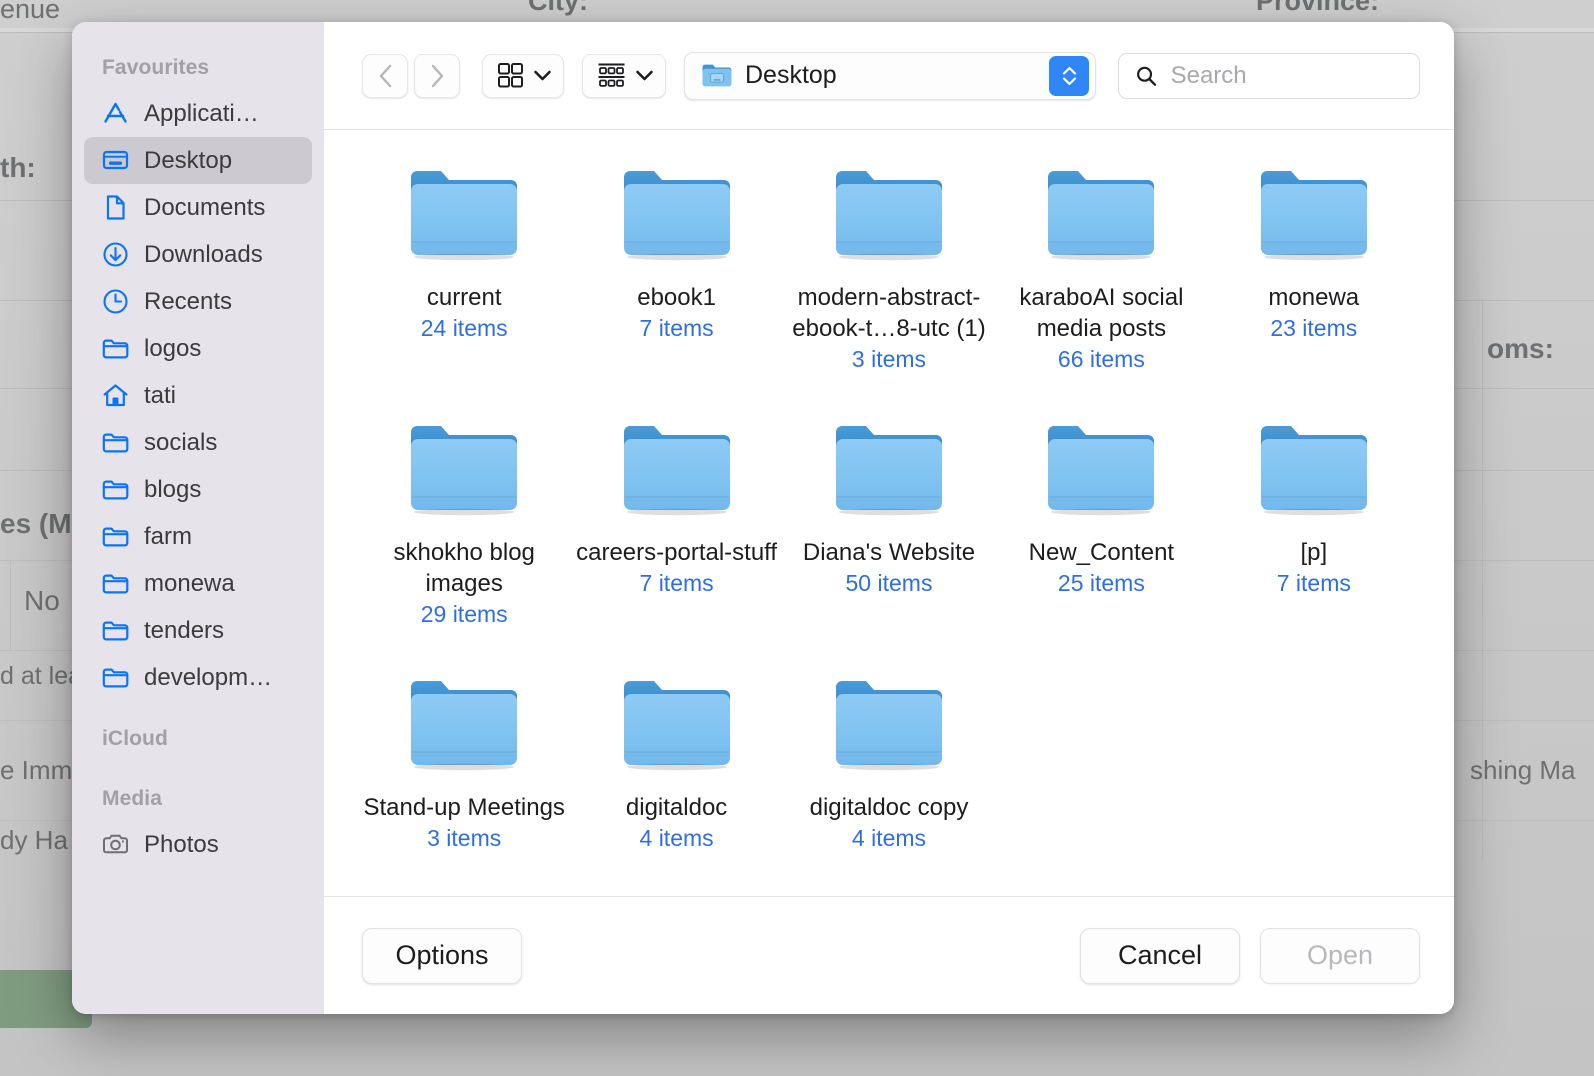 The width and height of the screenshot is (1594, 1076). What do you see at coordinates (1314, 552) in the screenshot?
I see `file-name: [p]` at bounding box center [1314, 552].